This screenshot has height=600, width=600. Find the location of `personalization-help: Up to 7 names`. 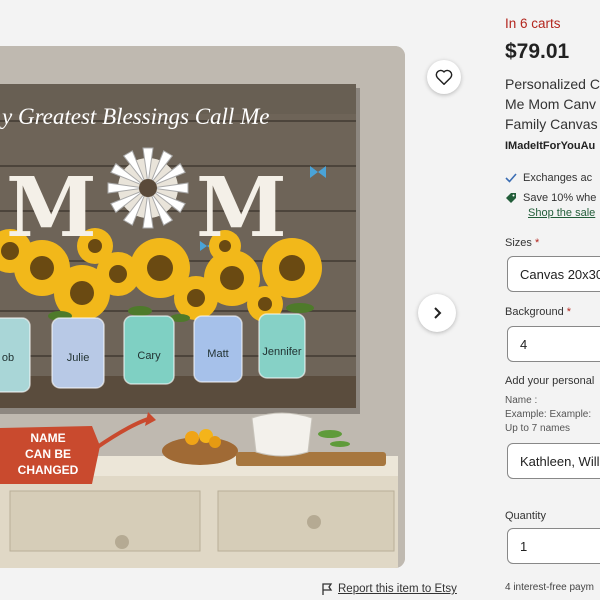

personalization-help: Up to 7 names is located at coordinates (538, 428).